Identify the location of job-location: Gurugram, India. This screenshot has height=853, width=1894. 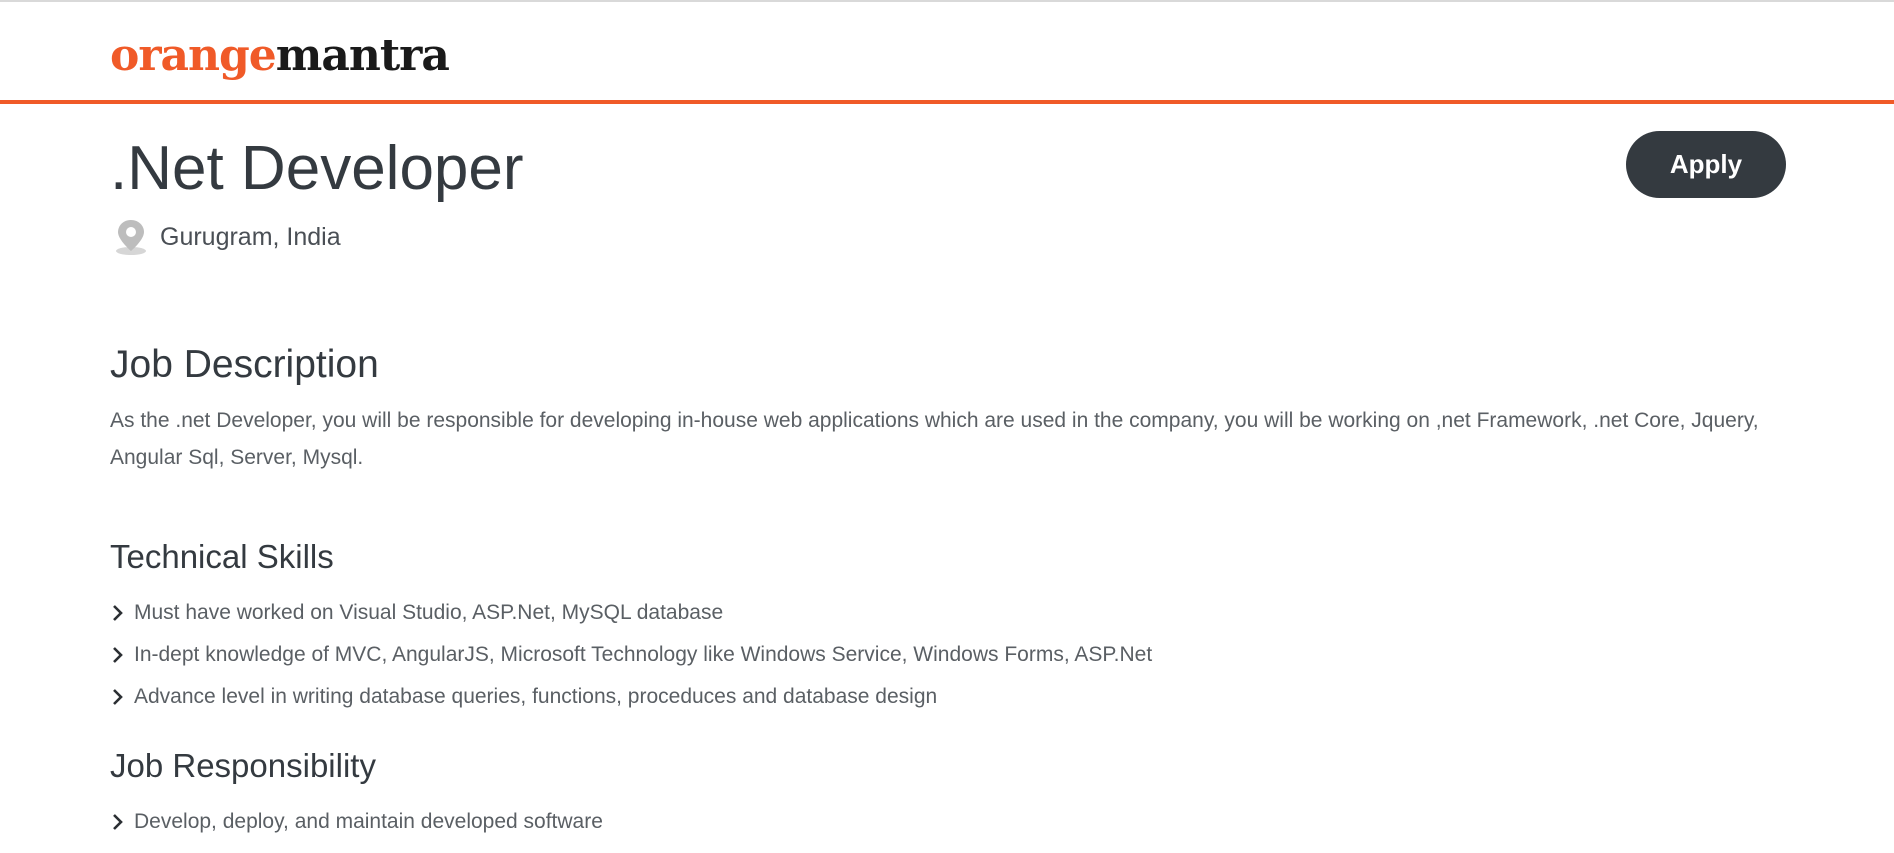
(227, 237).